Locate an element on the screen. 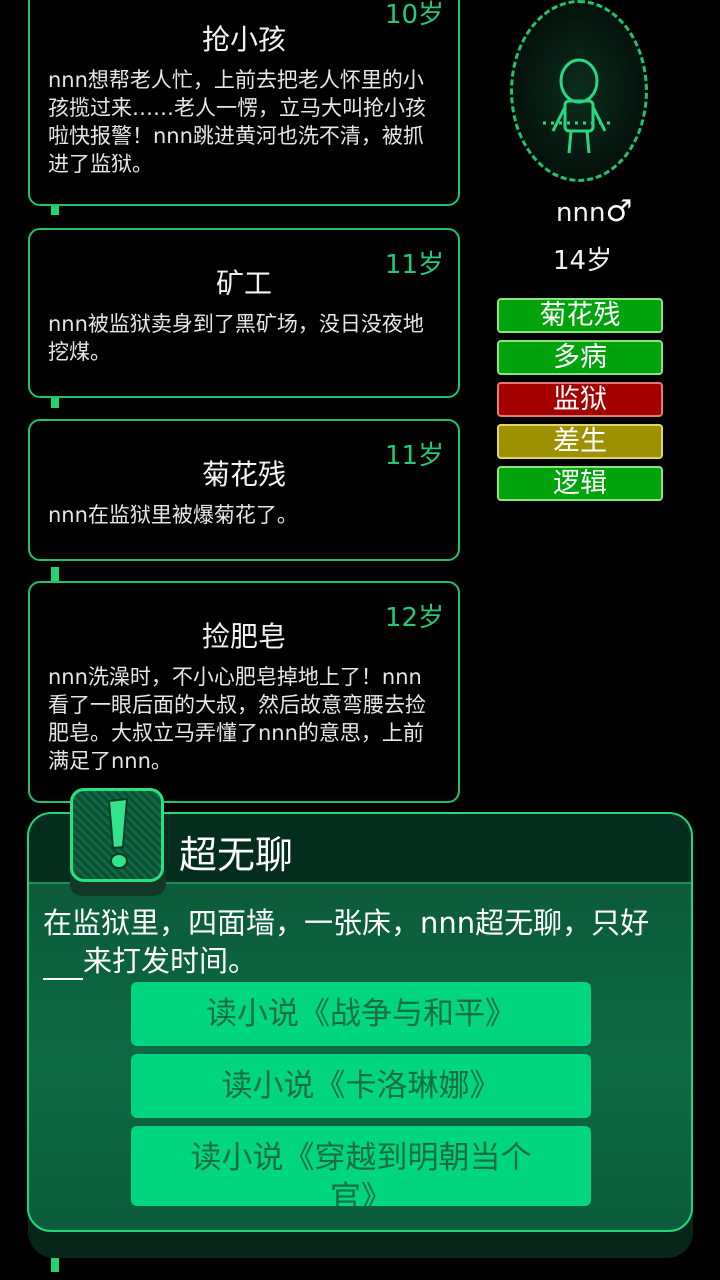 The height and width of the screenshot is (1280, 720). dialog-title: 超无聊 is located at coordinates (236, 855).